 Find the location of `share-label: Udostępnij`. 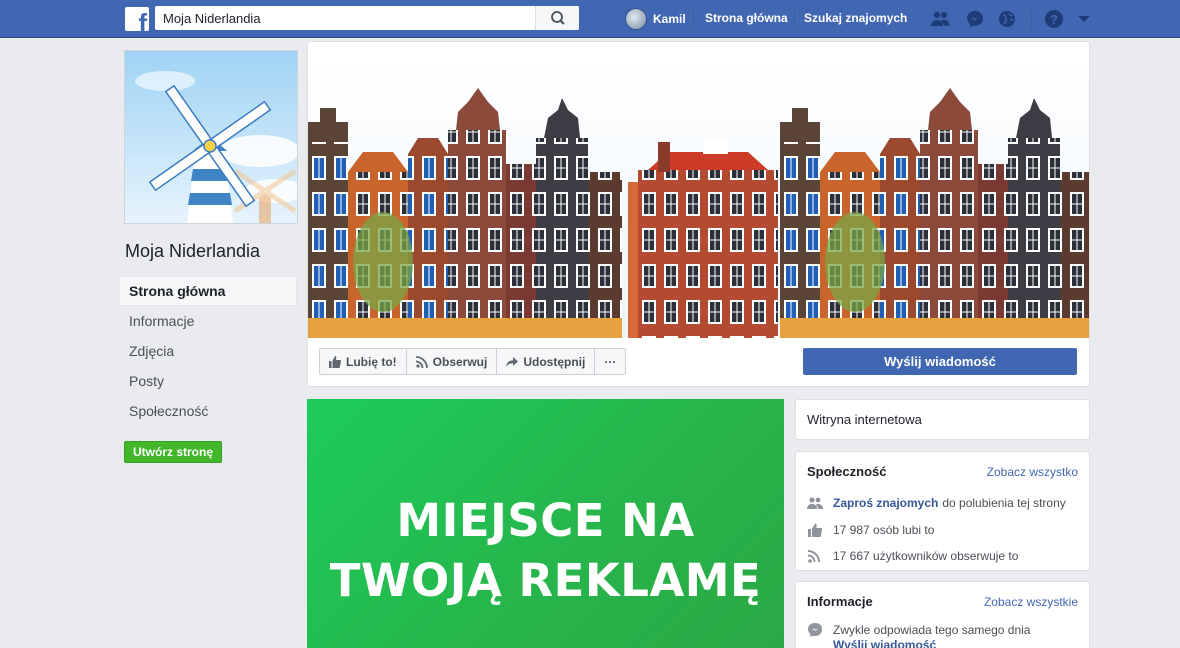

share-label: Udostępnij is located at coordinates (554, 361).